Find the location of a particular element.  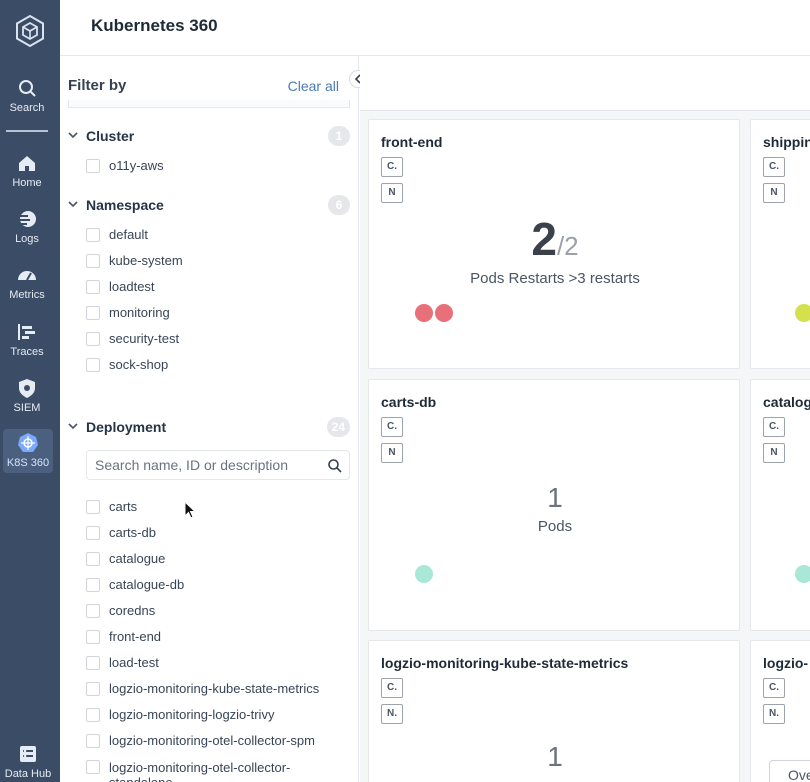

nav-k8s-360: K8S 360 is located at coordinates (28, 451).